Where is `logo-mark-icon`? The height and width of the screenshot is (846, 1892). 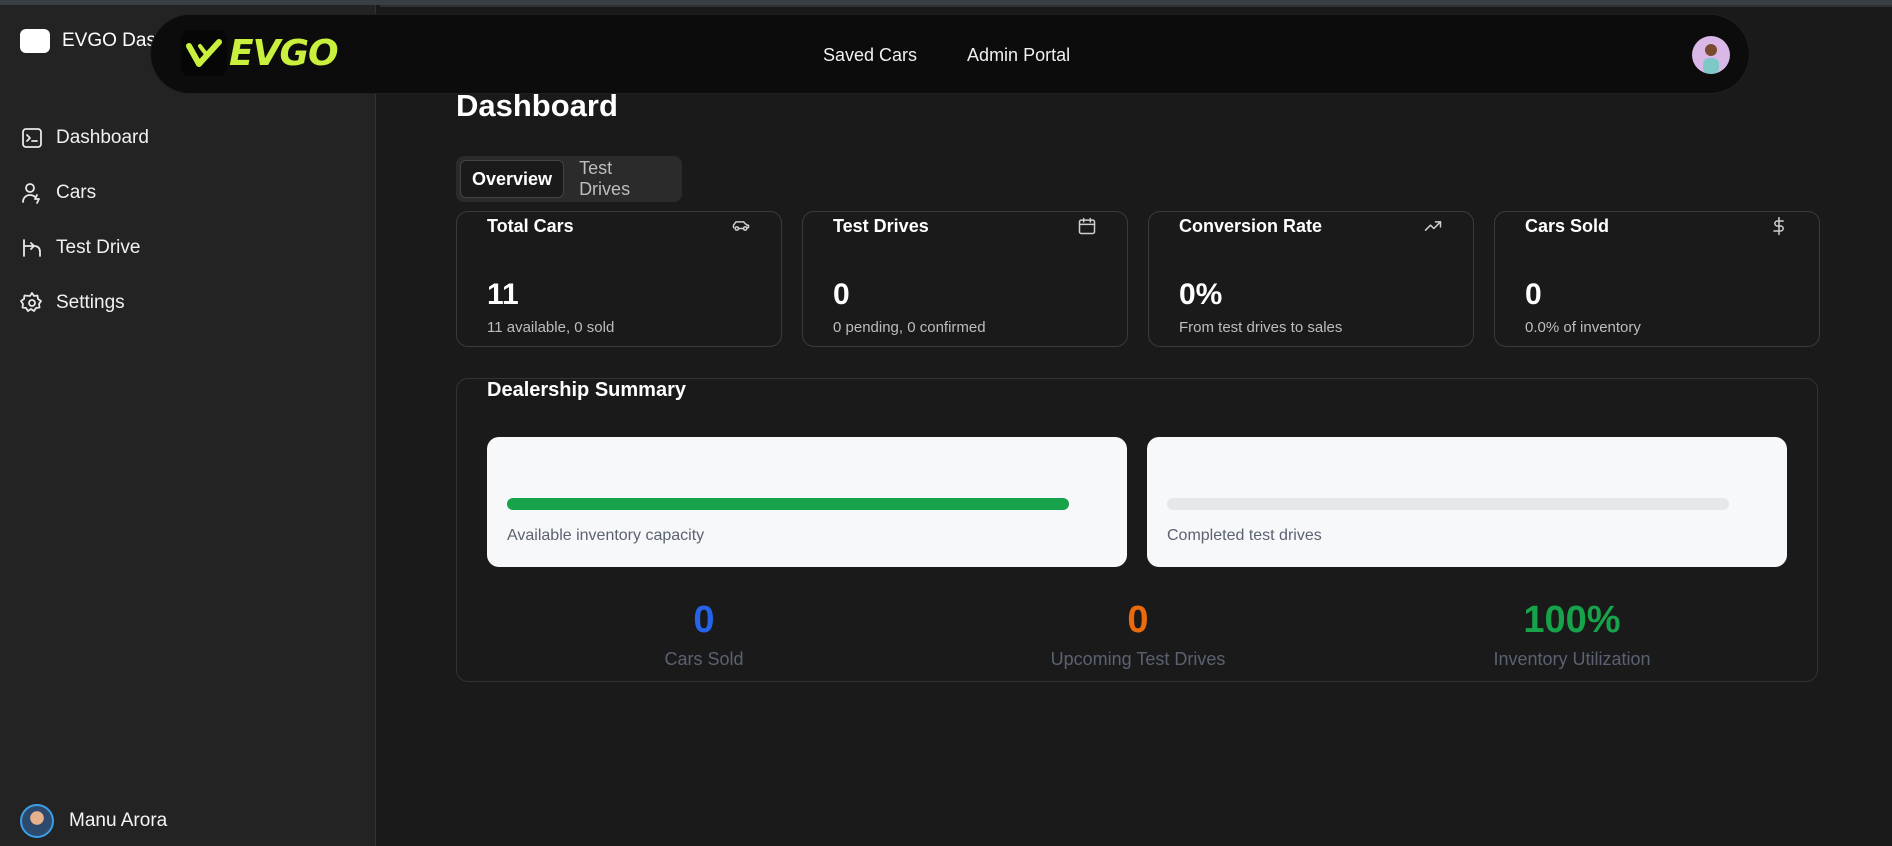
logo-mark-icon is located at coordinates (204, 53).